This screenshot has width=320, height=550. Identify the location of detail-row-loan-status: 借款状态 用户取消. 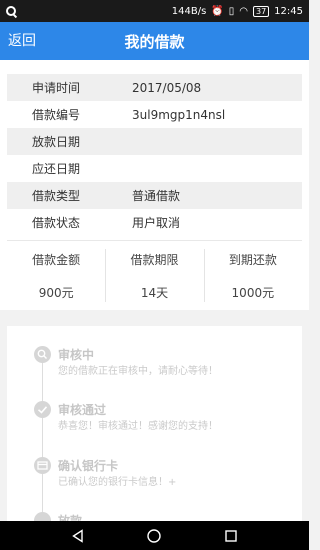
(154, 222).